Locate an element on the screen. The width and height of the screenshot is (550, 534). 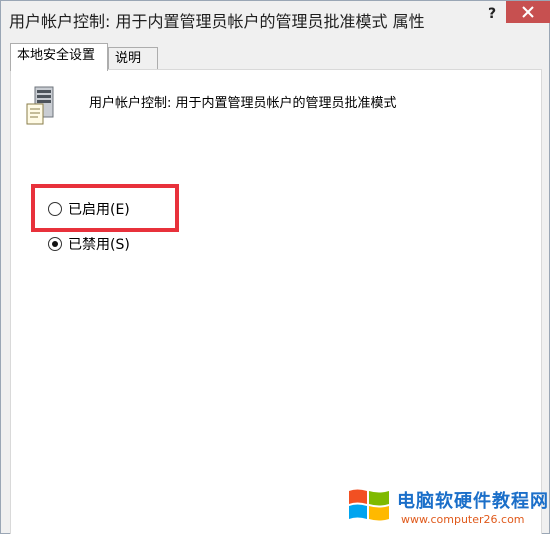
window-title: 用户帐户控制: 用于内置管理员帐户的管理员批准模式 属性 is located at coordinates (217, 21).